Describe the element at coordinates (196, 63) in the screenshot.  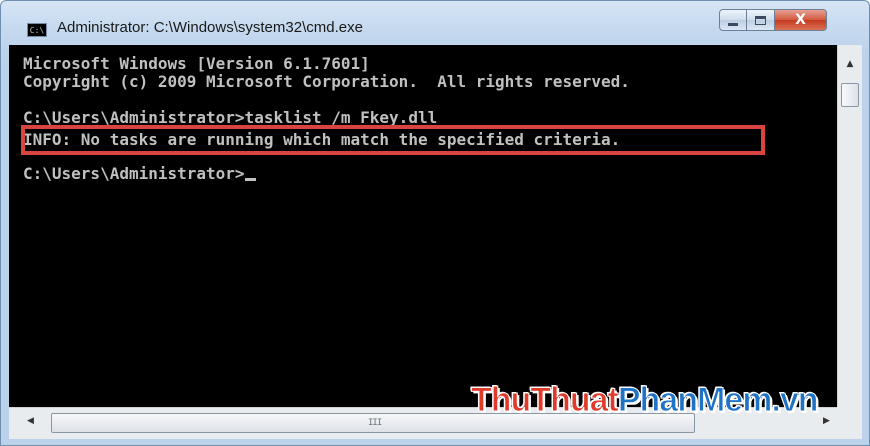
I see `console-line: Microsoft Windows [Version 6.1.7601]` at that location.